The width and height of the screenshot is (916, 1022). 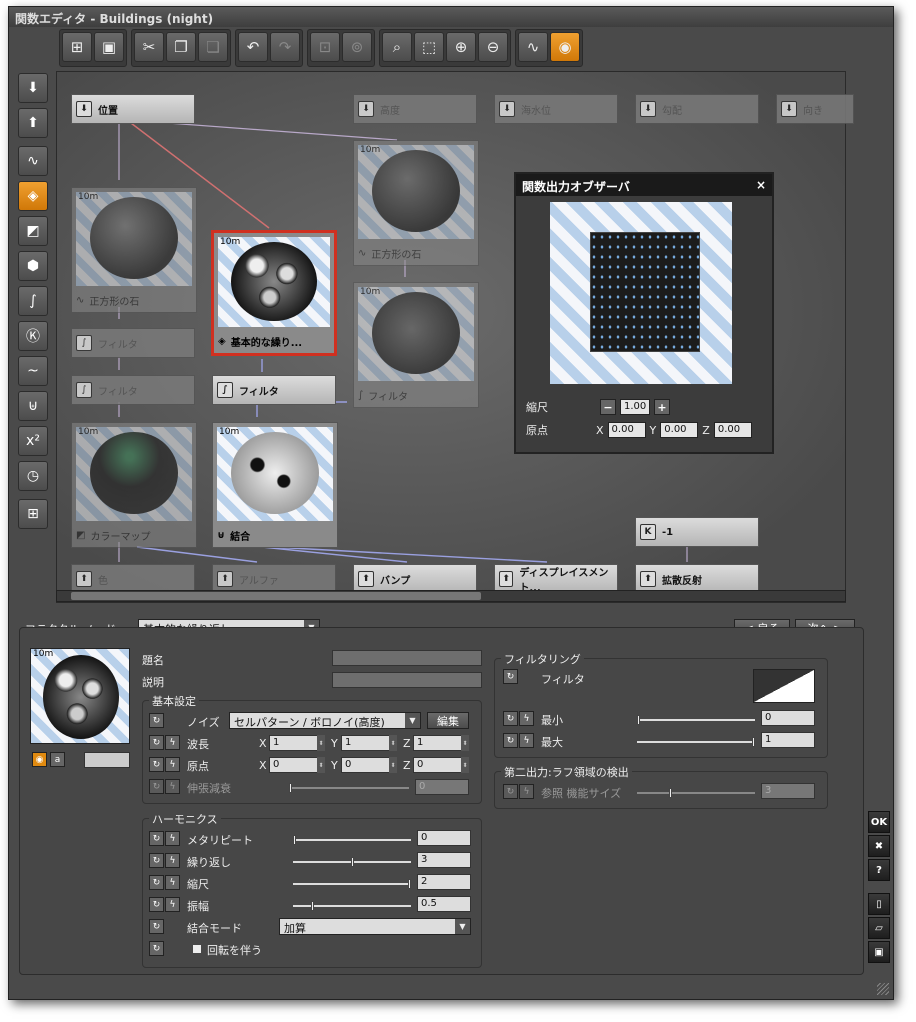 What do you see at coordinates (879, 822) in the screenshot?
I see `ok-button: OK` at bounding box center [879, 822].